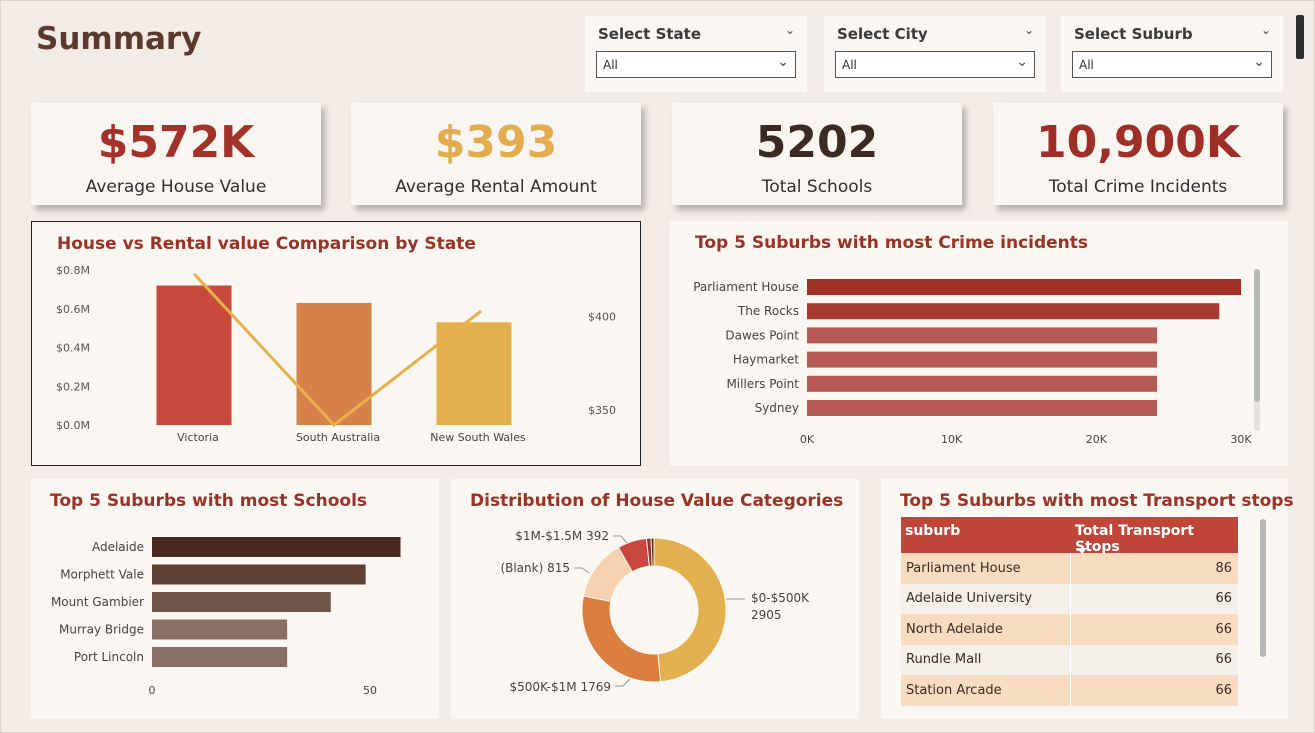 The image size is (1315, 733). What do you see at coordinates (986, 659) in the screenshot?
I see `cell-suburb: Rundle Mall` at bounding box center [986, 659].